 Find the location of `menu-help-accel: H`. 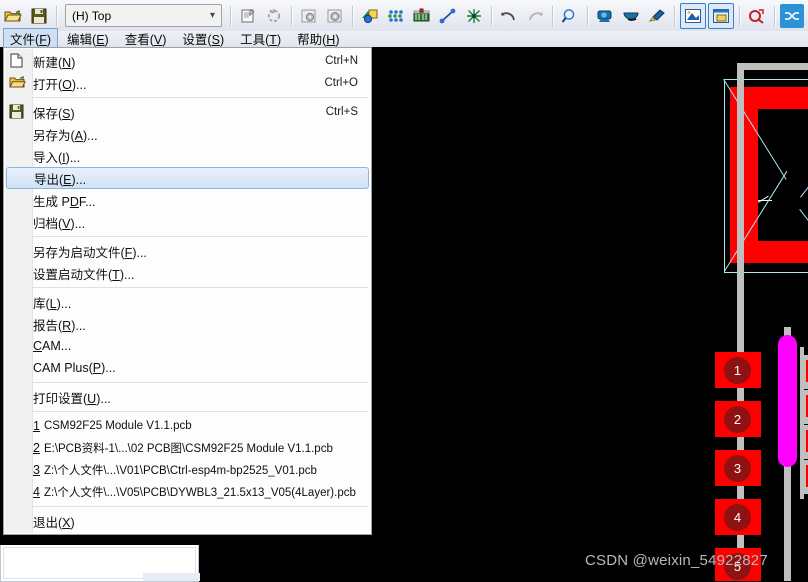

menu-help-accel: H is located at coordinates (331, 40).